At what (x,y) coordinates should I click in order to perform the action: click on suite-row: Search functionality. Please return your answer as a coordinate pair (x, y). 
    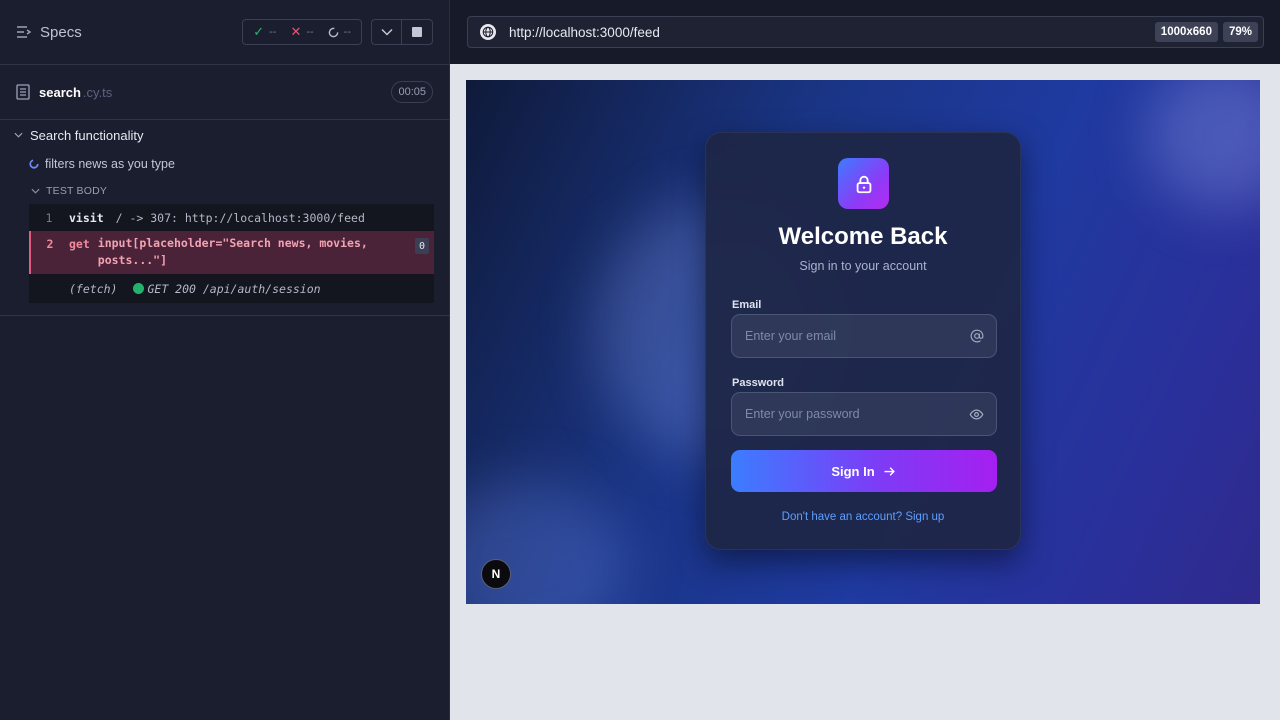
    Looking at the image, I should click on (224, 135).